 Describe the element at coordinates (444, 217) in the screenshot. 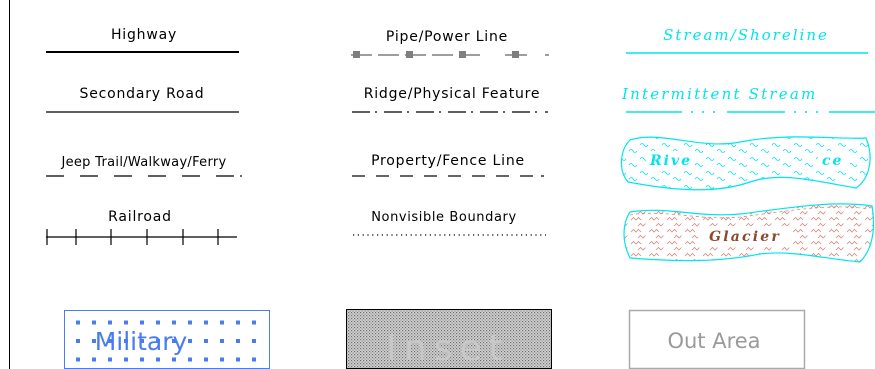

I see `nonvisible-boundary-label: Nonvisible Boundary` at that location.